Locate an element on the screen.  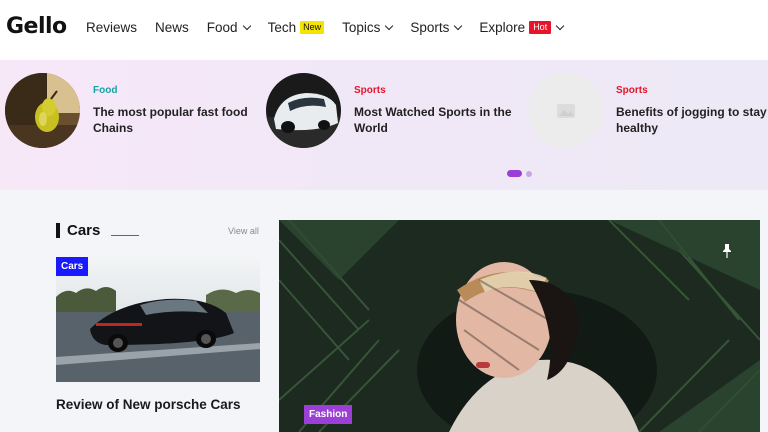
nav-label: Reviews is located at coordinates (112, 27).